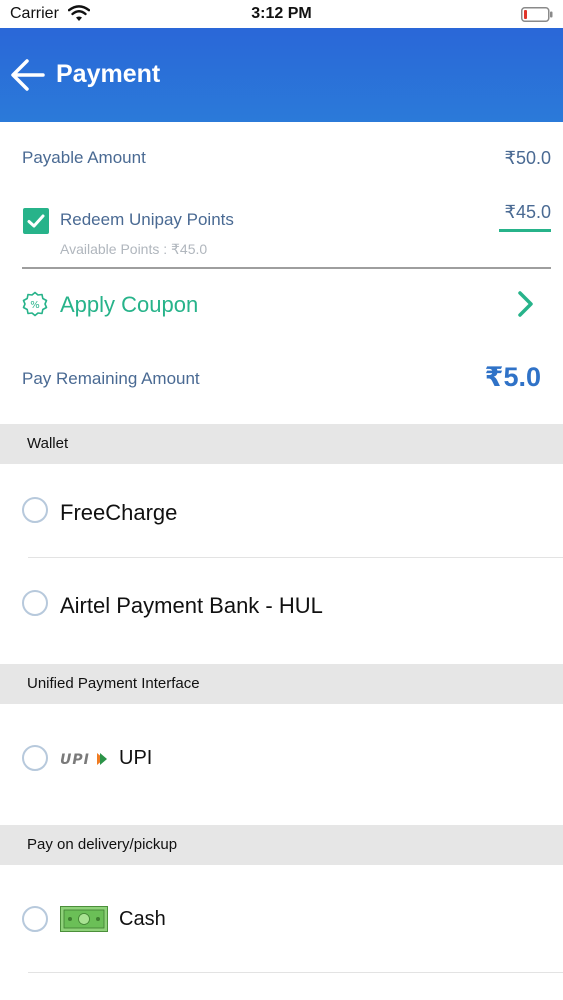 This screenshot has width=563, height=1000. What do you see at coordinates (281, 444) in the screenshot?
I see `wallet-section-header: Wallet` at bounding box center [281, 444].